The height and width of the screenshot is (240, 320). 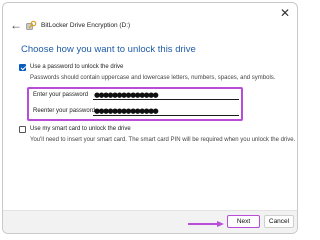 I want to click on reenter-password-label: Reenter your password, so click(x=64, y=111).